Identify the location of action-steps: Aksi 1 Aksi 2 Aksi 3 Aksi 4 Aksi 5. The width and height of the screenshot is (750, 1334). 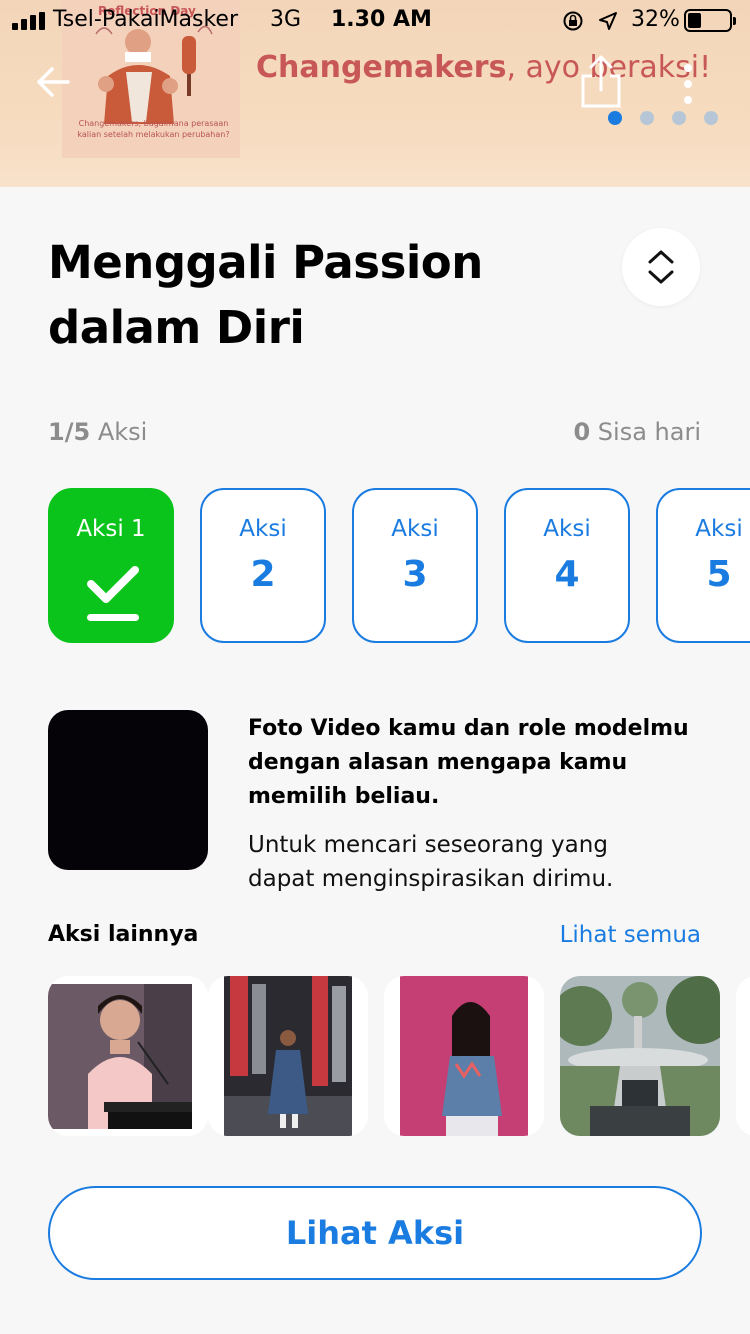
(399, 566).